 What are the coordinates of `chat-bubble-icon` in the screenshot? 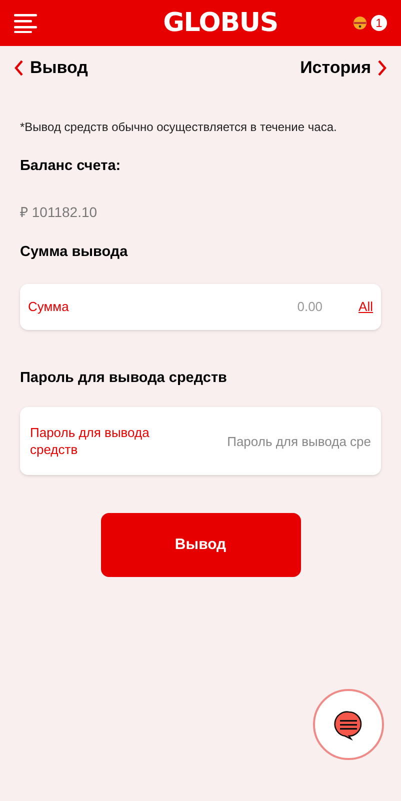 It's located at (348, 724).